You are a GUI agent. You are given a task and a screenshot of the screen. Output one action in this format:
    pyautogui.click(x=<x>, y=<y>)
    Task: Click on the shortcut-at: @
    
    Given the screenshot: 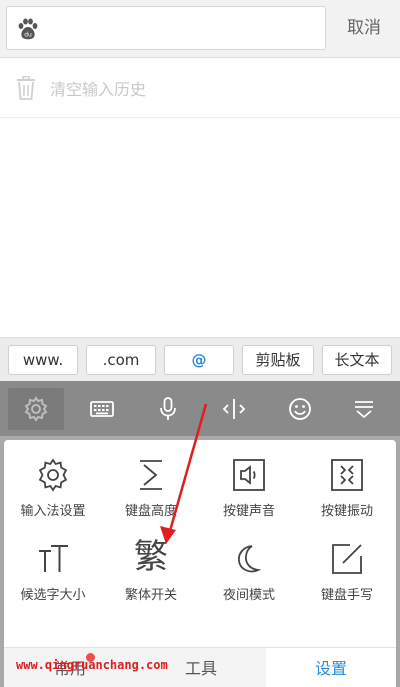 What is the action you would take?
    pyautogui.click(x=199, y=360)
    